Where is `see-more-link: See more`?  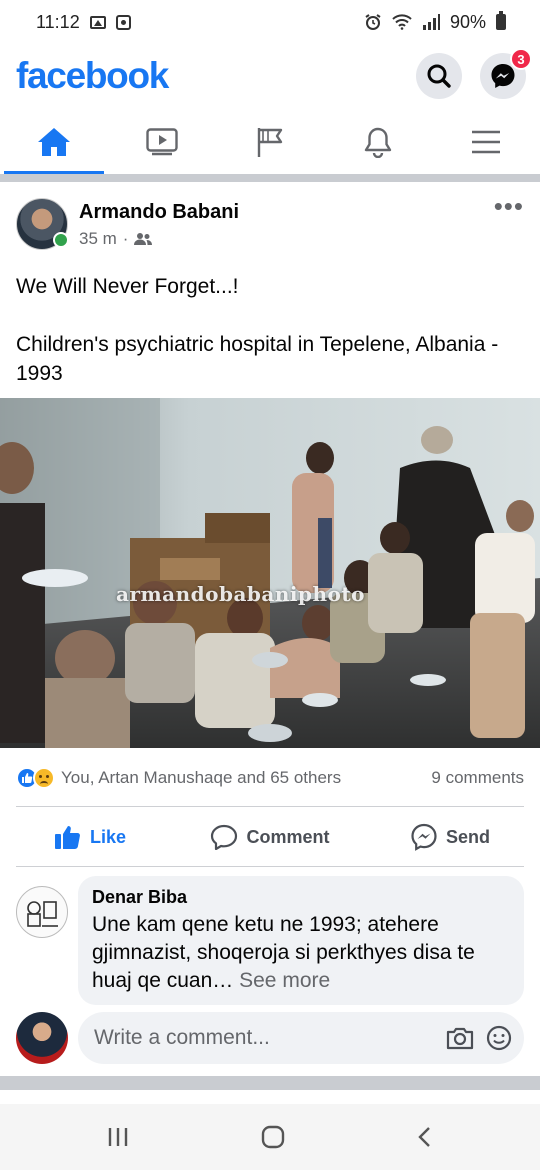 see-more-link: See more is located at coordinates (284, 980).